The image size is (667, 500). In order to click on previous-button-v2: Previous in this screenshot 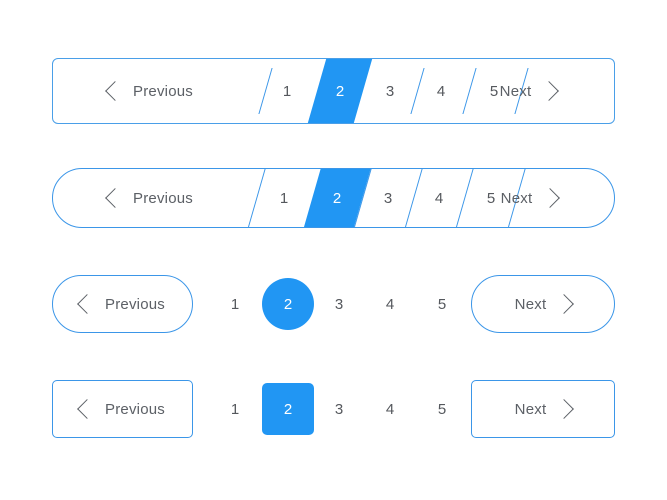, I will do `click(150, 198)`.